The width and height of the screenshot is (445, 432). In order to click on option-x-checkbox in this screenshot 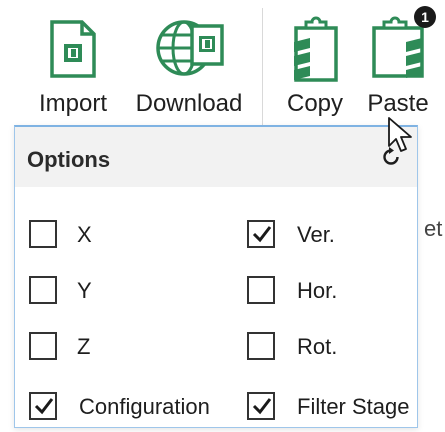, I will do `click(43, 234)`.